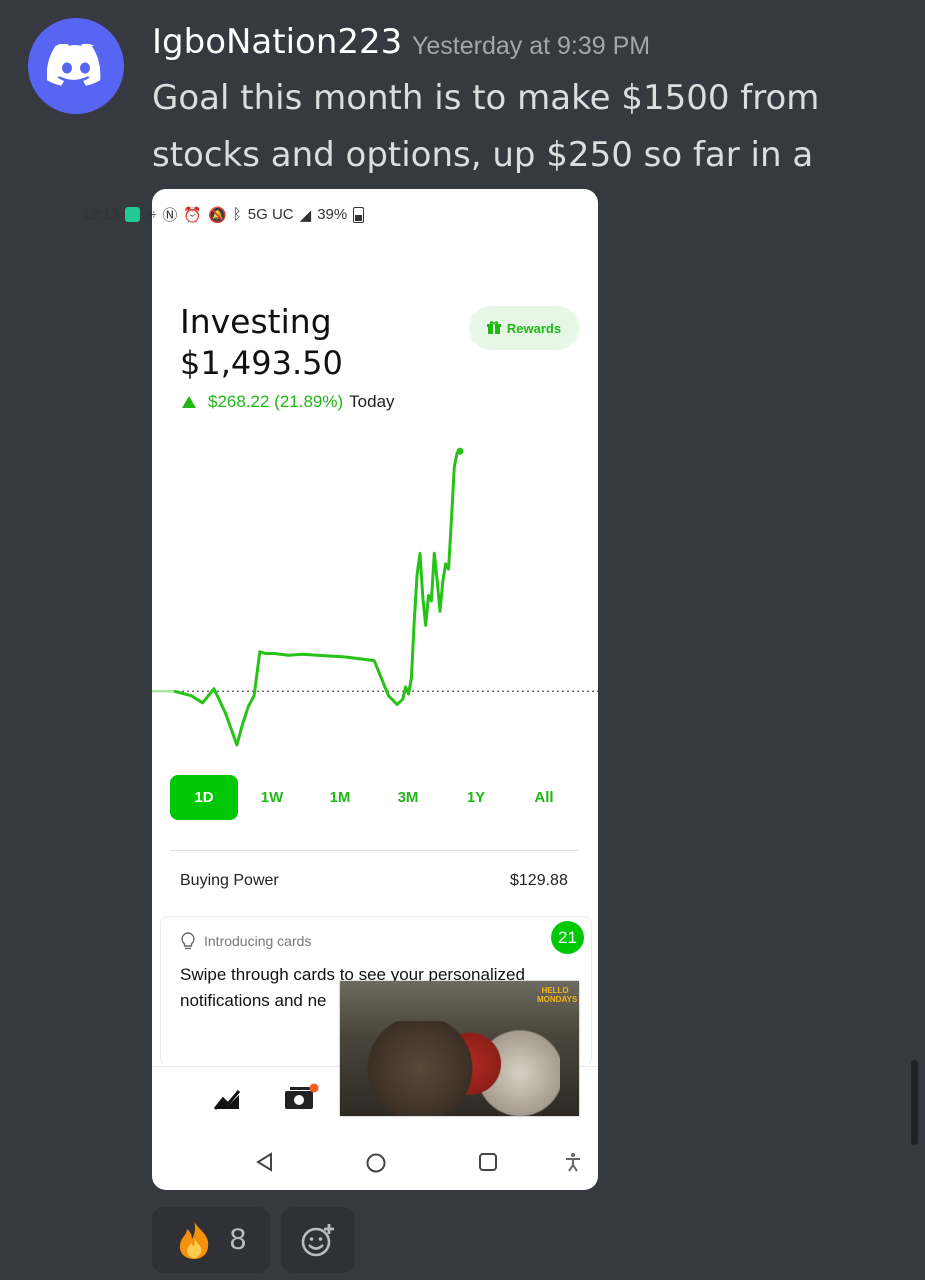 The image size is (925, 1280). What do you see at coordinates (237, 214) in the screenshot?
I see `bluetooth-icon: ᛒ` at bounding box center [237, 214].